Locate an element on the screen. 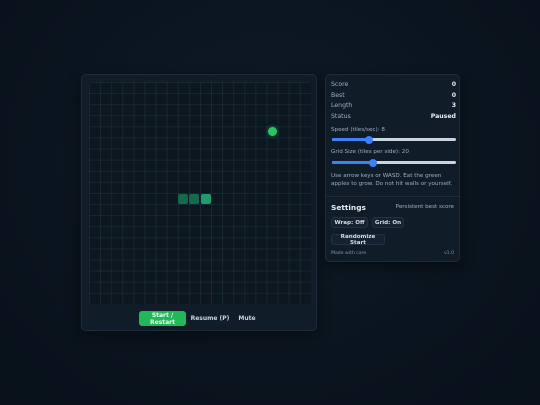 The width and height of the screenshot is (540, 405). status-value: Paused is located at coordinates (443, 116).